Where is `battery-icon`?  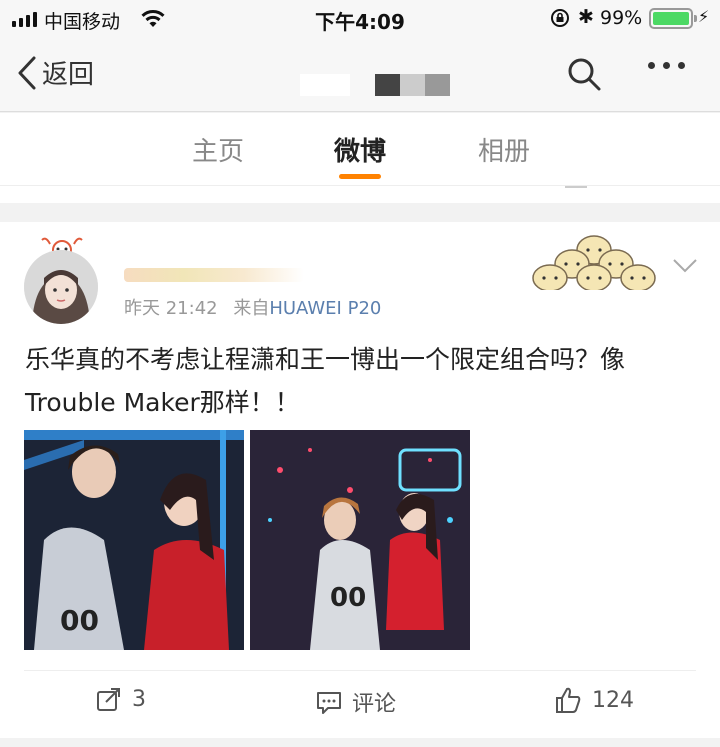
battery-icon is located at coordinates (673, 18).